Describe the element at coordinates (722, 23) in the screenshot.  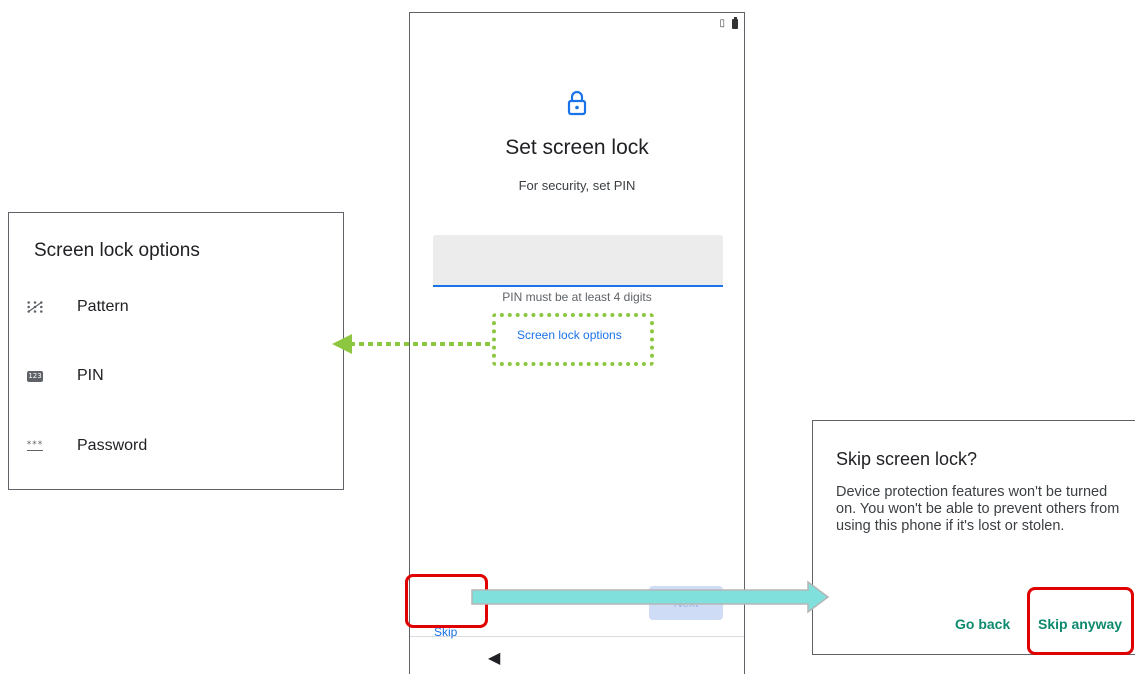
I see `vibrate-icon: ▯` at that location.